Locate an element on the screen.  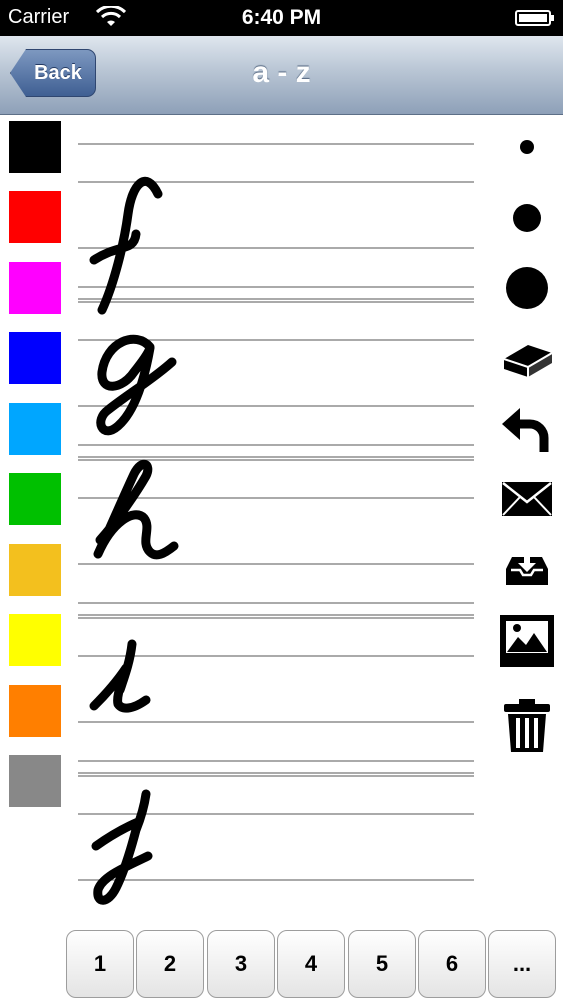
color-swatch-amber is located at coordinates (35, 570).